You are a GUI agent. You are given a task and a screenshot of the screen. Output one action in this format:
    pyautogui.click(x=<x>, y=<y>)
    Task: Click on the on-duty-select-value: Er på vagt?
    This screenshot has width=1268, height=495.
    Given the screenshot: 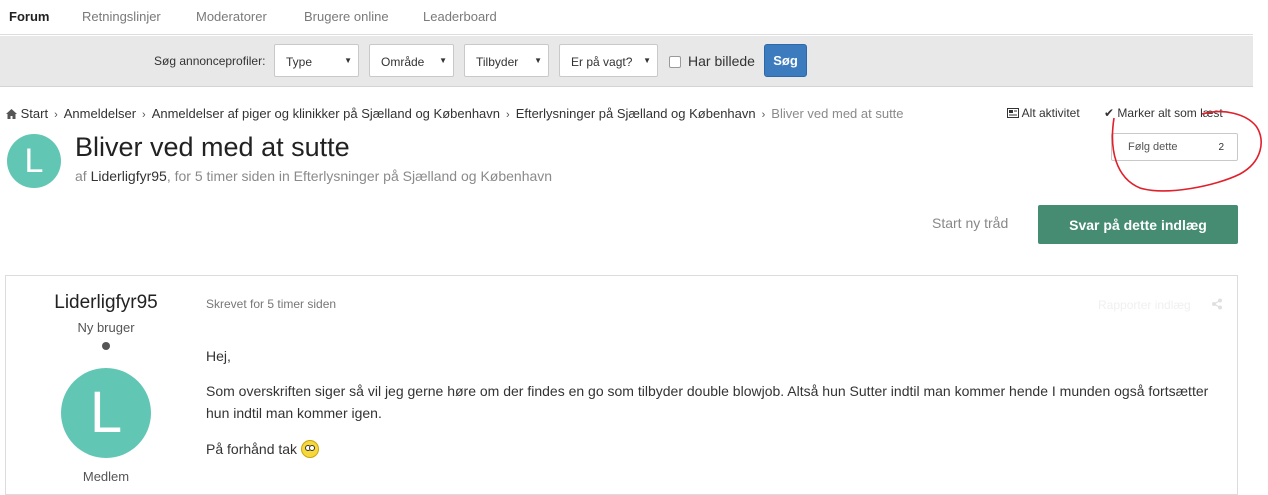 What is the action you would take?
    pyautogui.click(x=602, y=62)
    